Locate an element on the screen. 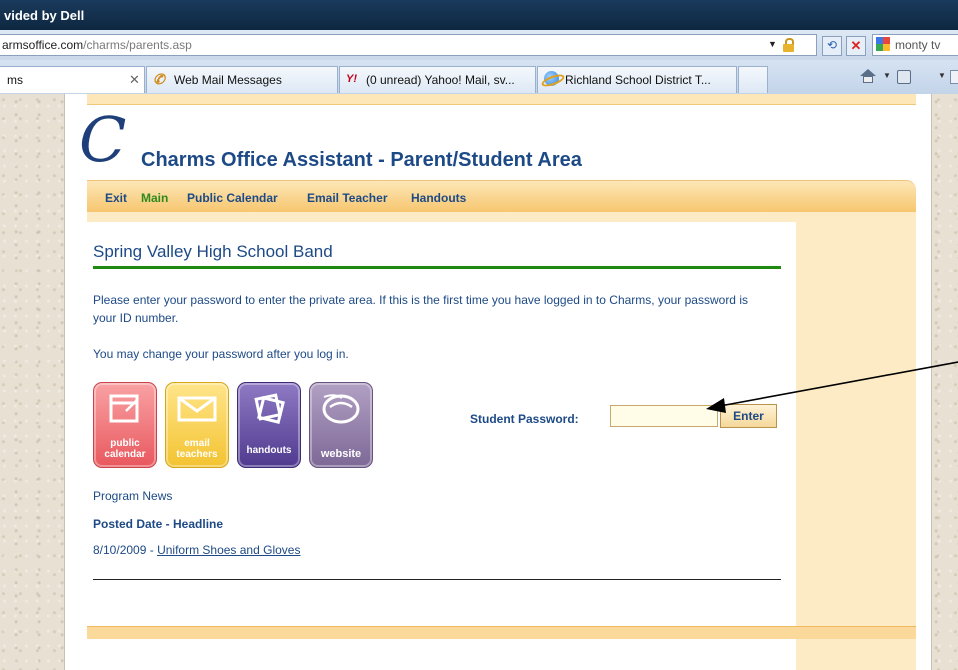 Image resolution: width=958 pixels, height=670 pixels. enter-button: Enter is located at coordinates (748, 416).